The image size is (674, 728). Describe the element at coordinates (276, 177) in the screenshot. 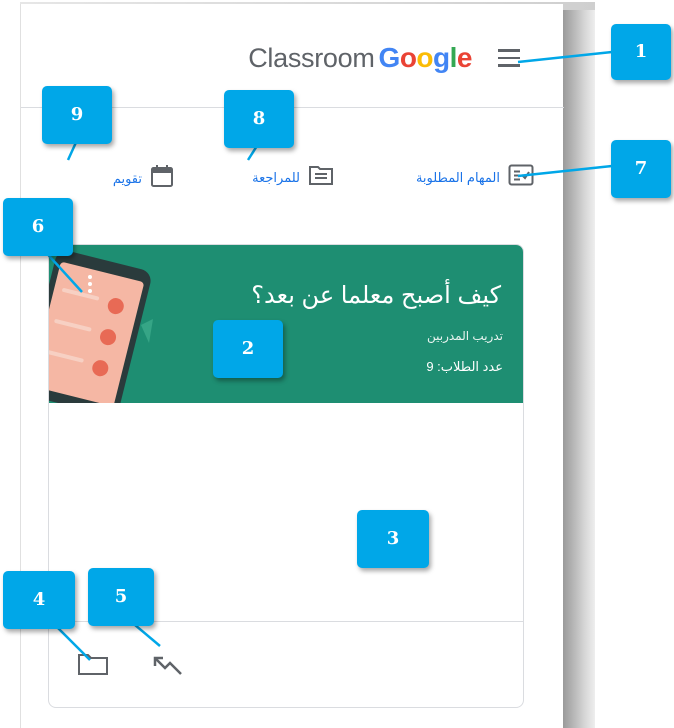

I see `nav-review-label: للمراجعة` at that location.